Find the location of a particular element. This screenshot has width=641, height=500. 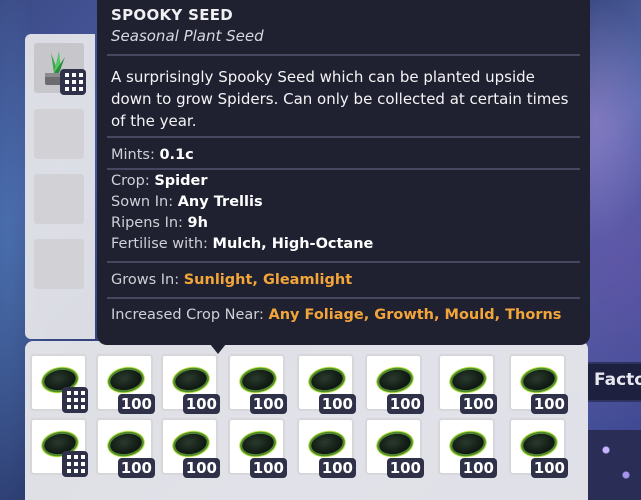

fertilise-label: Fertilise with: is located at coordinates (159, 244).